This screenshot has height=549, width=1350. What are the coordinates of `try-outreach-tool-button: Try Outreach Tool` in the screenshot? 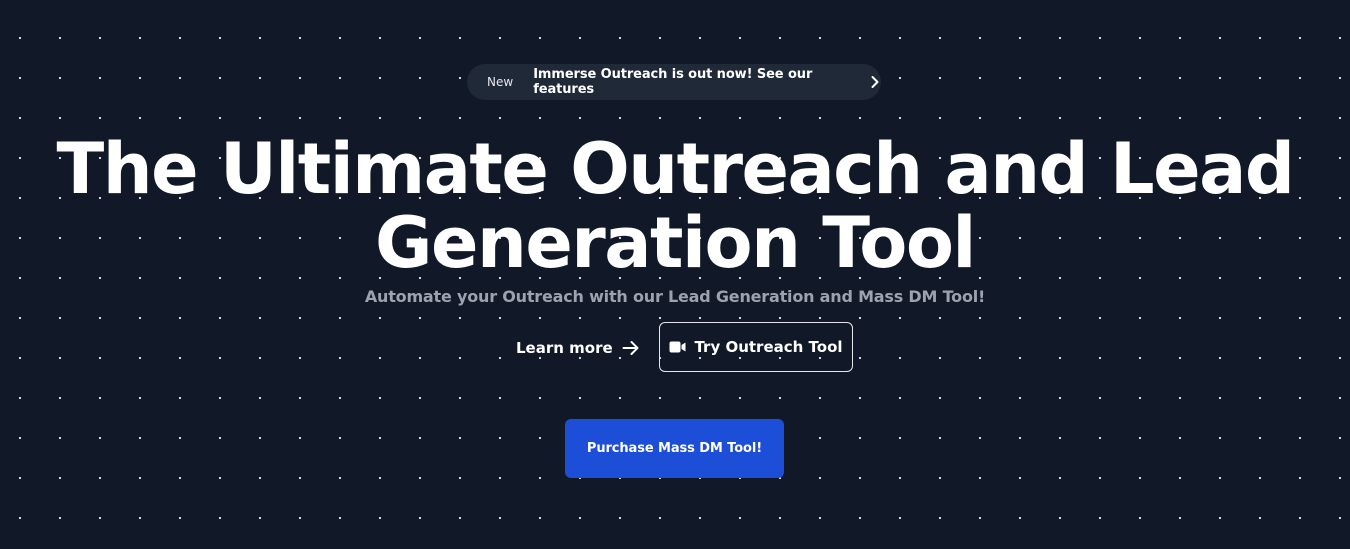 It's located at (756, 347).